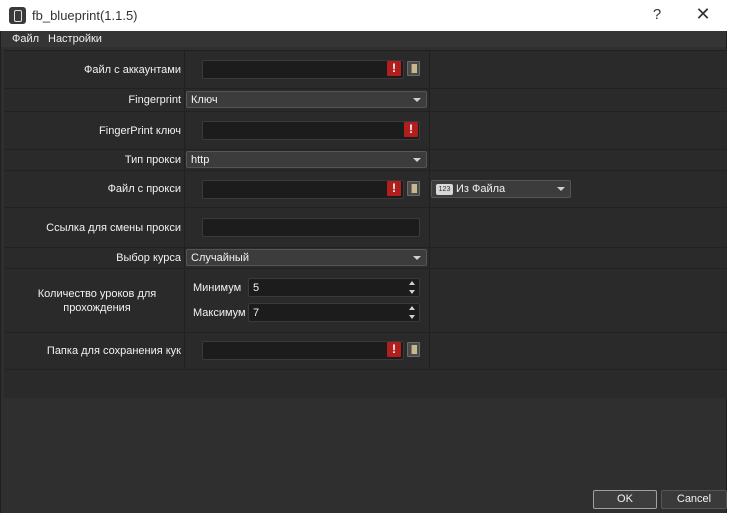 The height and width of the screenshot is (513, 730). I want to click on number-list-icon: 123, so click(444, 189).